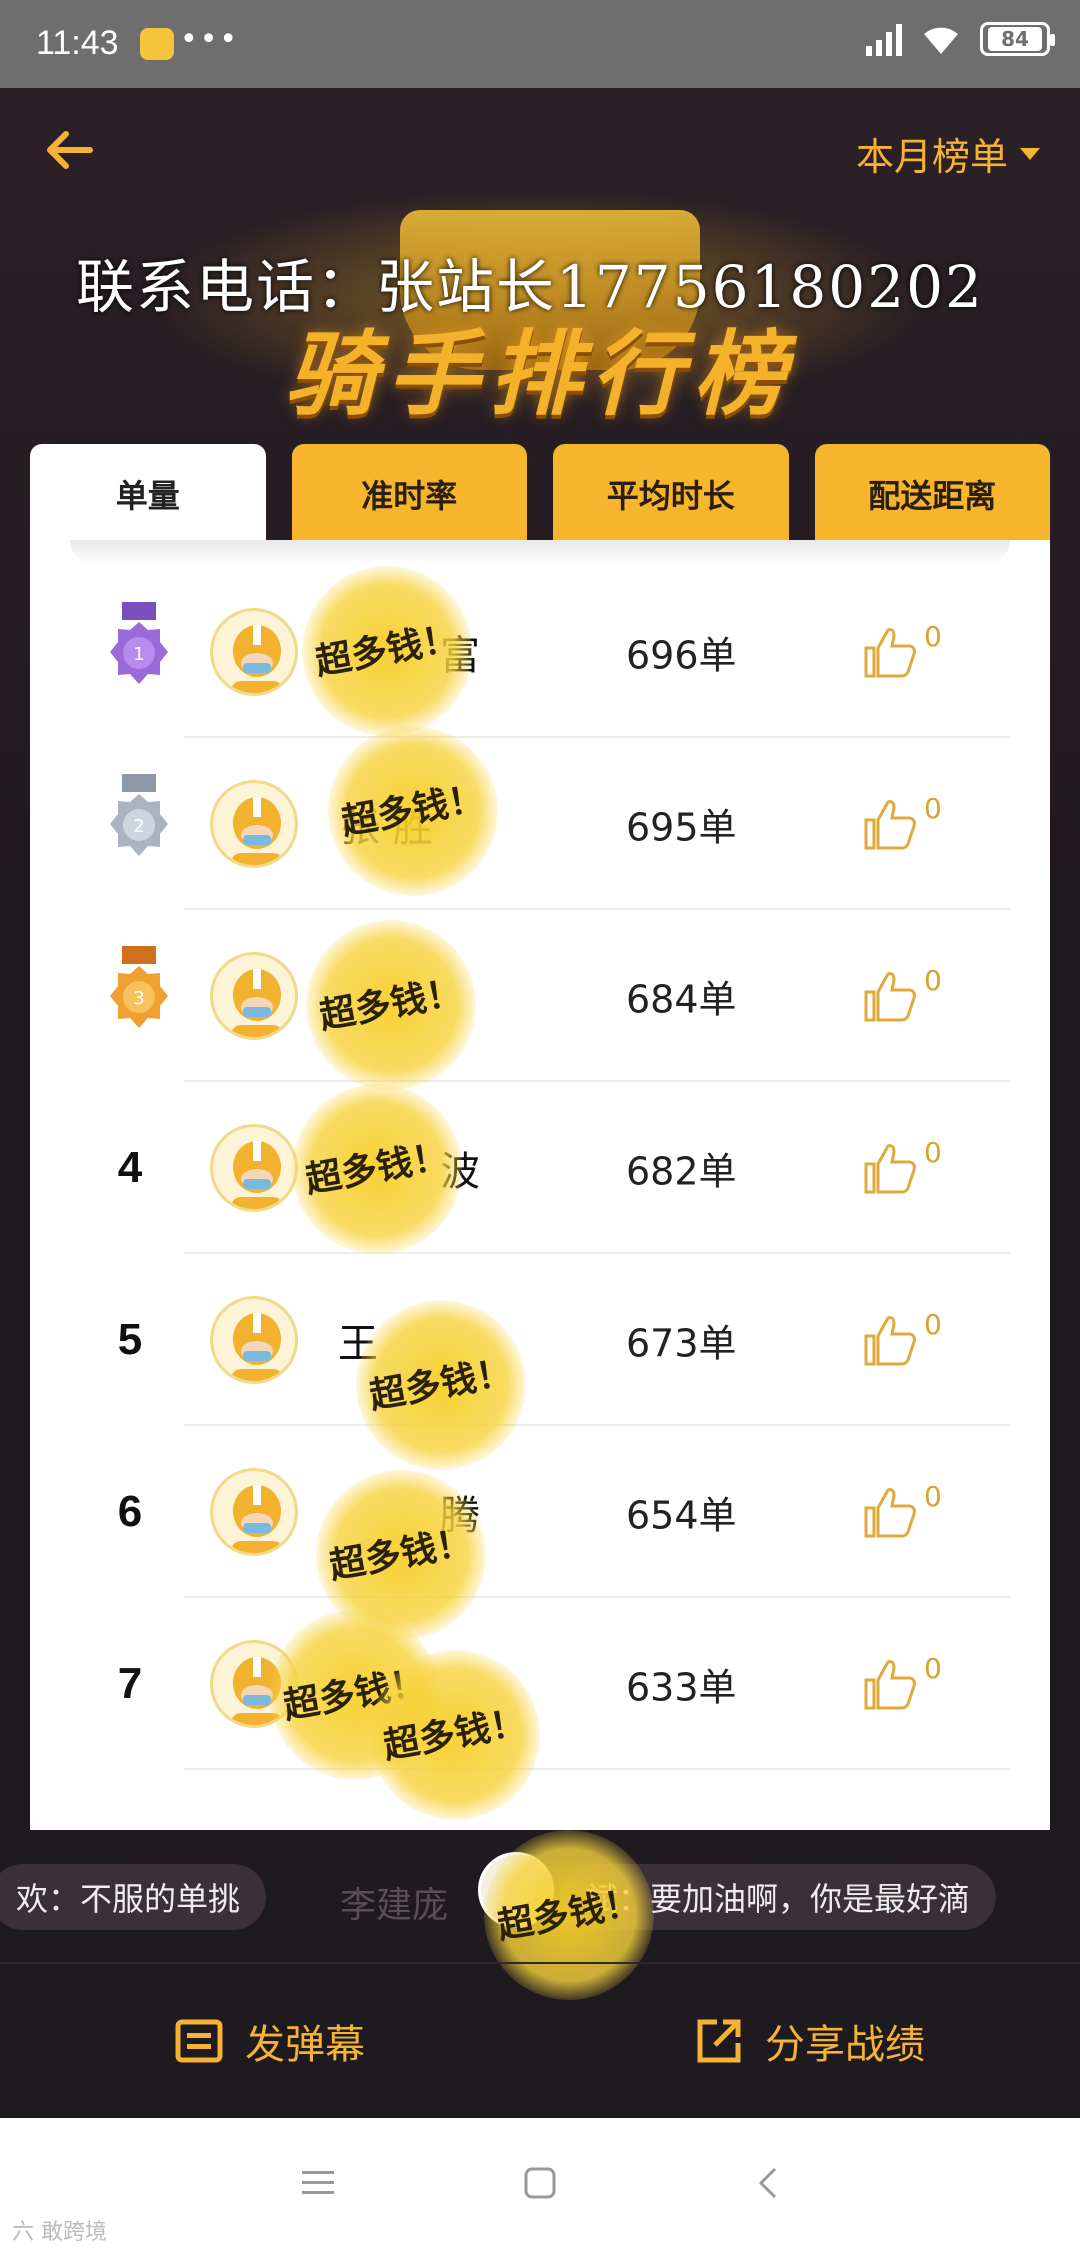 This screenshot has width=1080, height=2248. Describe the element at coordinates (157, 44) in the screenshot. I see `app-notification-icon` at that location.